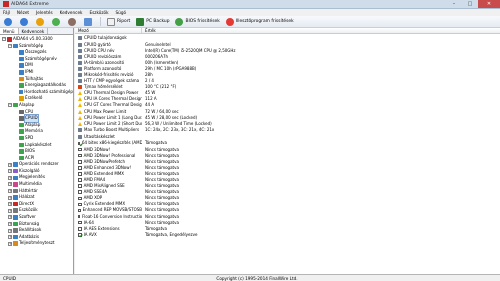 This screenshot has width=500, height=281. I want to click on tab-favorites: Kedvencek, so click(34, 31).